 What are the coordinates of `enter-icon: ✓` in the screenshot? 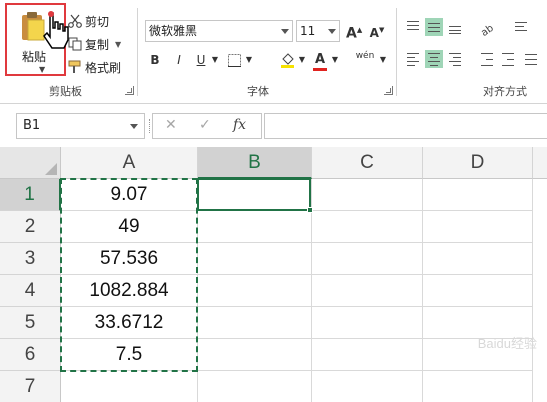 It's located at (205, 125).